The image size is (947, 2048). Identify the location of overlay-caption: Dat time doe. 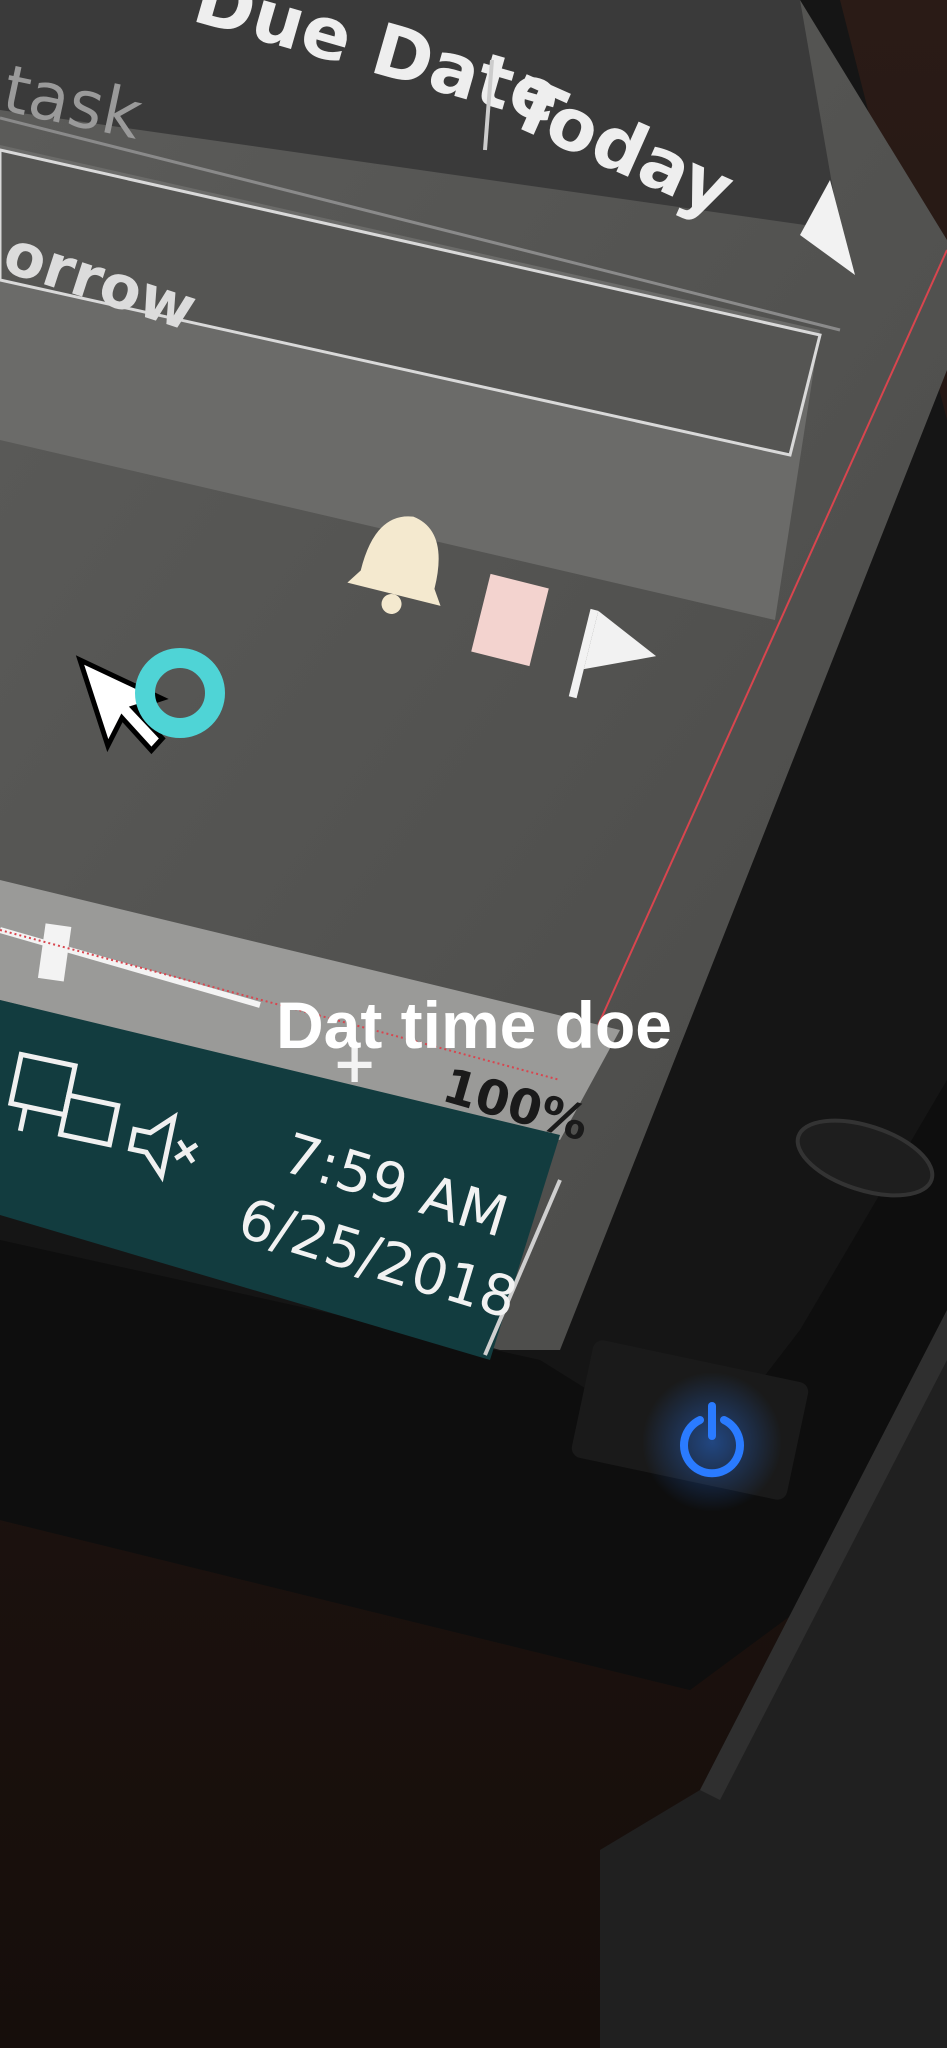
(474, 1025).